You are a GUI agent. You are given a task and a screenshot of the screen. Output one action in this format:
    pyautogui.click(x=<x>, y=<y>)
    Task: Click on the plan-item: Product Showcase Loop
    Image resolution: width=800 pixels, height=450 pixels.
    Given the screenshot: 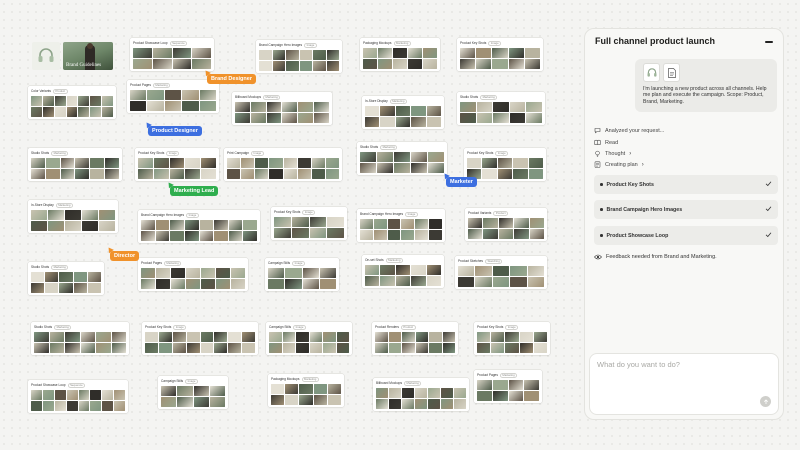 What is the action you would take?
    pyautogui.click(x=686, y=235)
    